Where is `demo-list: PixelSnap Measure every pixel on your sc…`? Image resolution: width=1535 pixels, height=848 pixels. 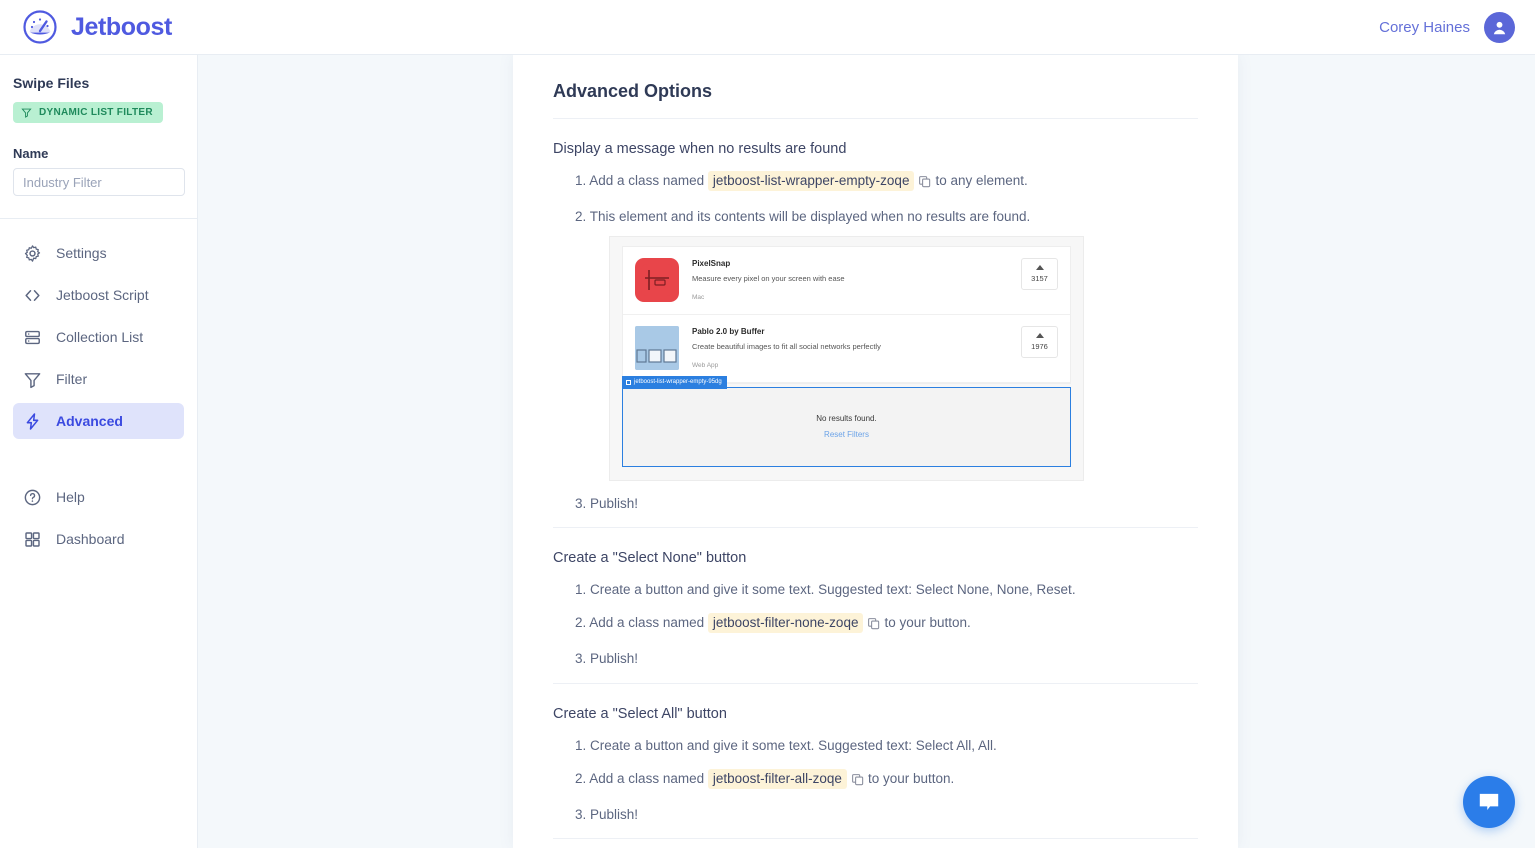
demo-list: PixelSnap Measure every pixel on your sc… is located at coordinates (846, 314).